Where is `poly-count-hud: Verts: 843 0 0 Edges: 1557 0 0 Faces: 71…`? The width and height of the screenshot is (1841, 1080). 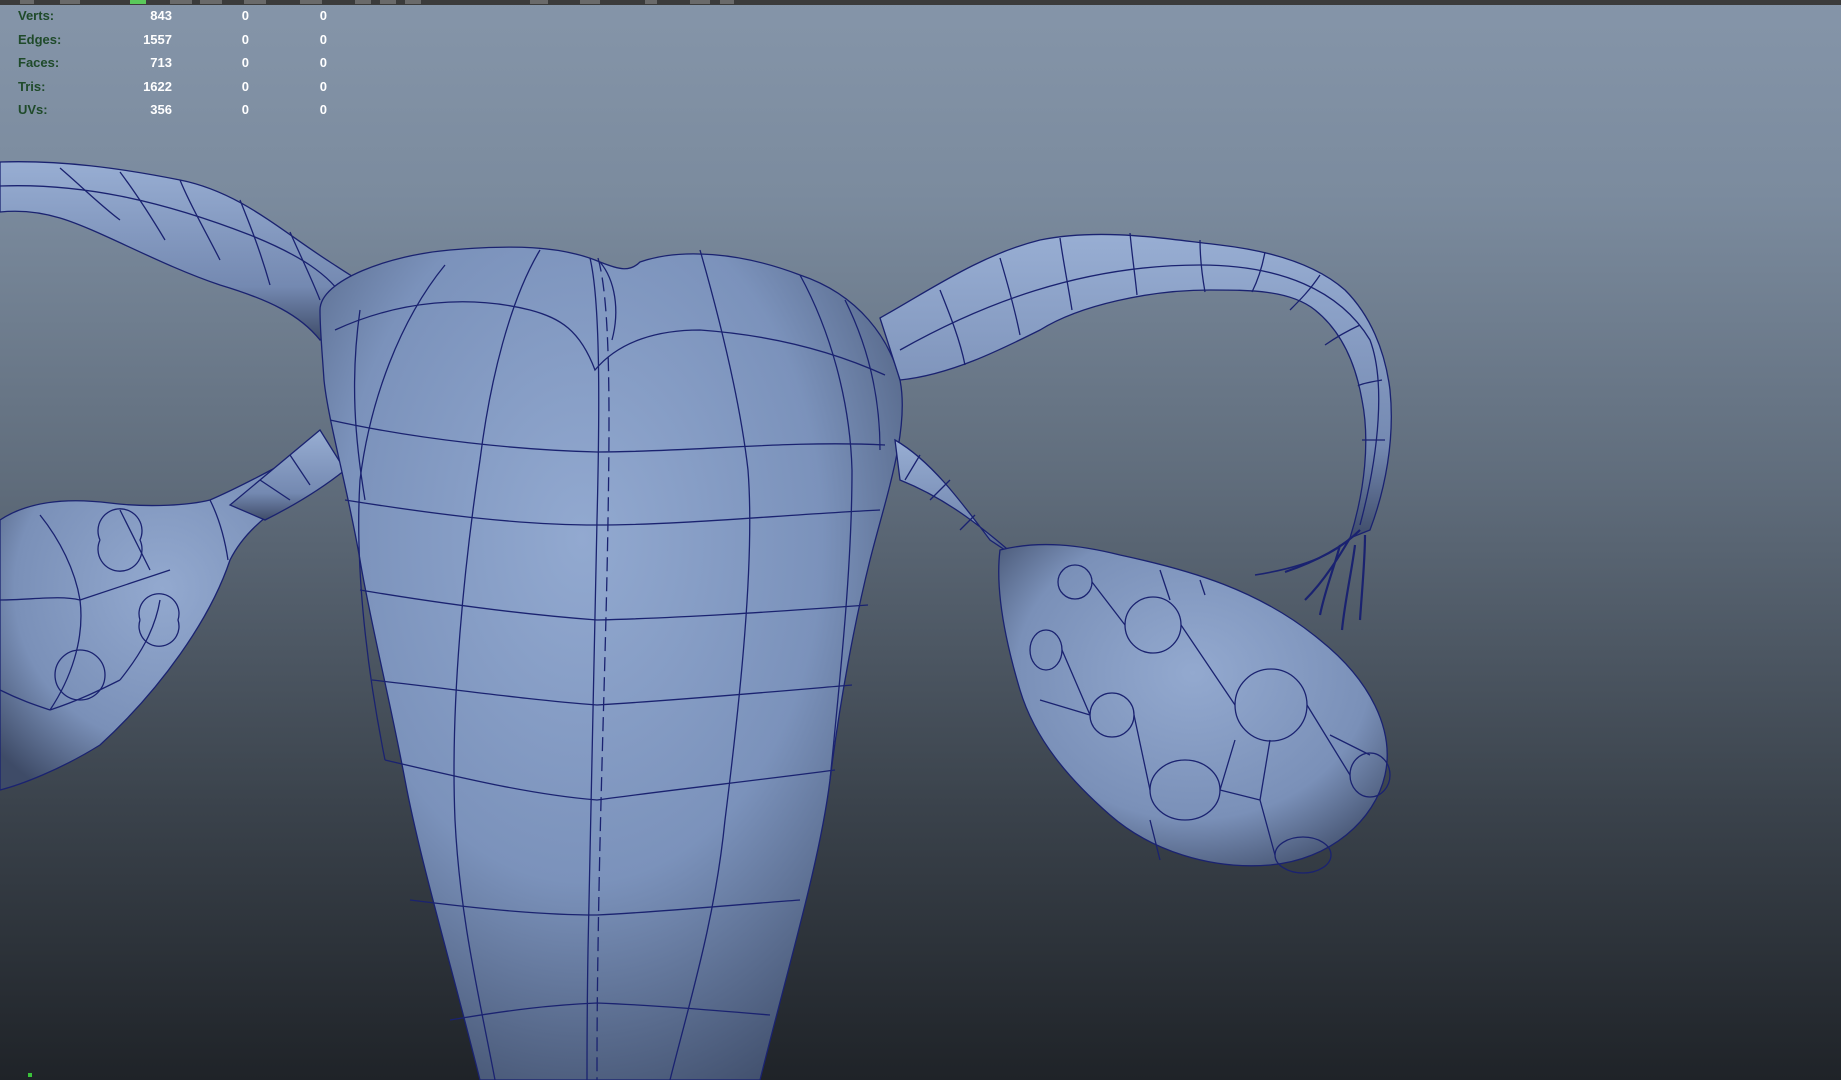 poly-count-hud: Verts: 843 0 0 Edges: 1557 0 0 Faces: 71… is located at coordinates (172, 63).